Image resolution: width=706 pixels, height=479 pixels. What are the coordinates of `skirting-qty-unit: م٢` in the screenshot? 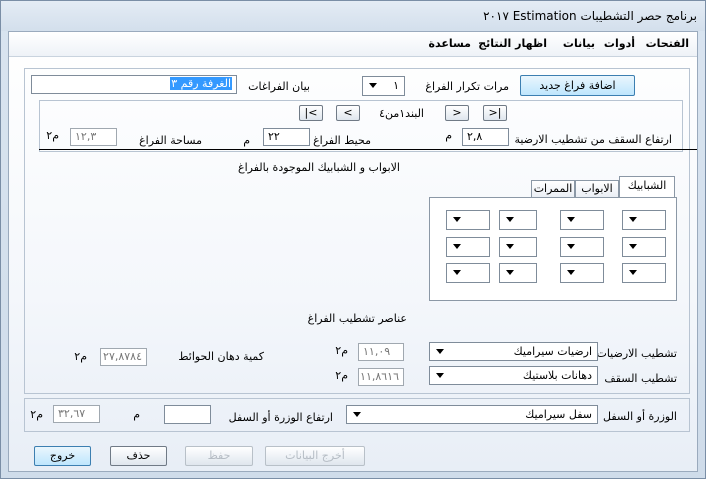 It's located at (36, 414).